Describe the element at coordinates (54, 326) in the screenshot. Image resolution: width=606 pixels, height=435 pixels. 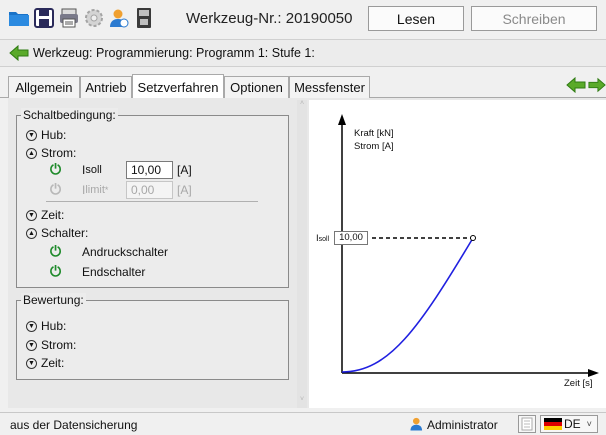
I see `bewertung-hub-label: Hub:` at that location.